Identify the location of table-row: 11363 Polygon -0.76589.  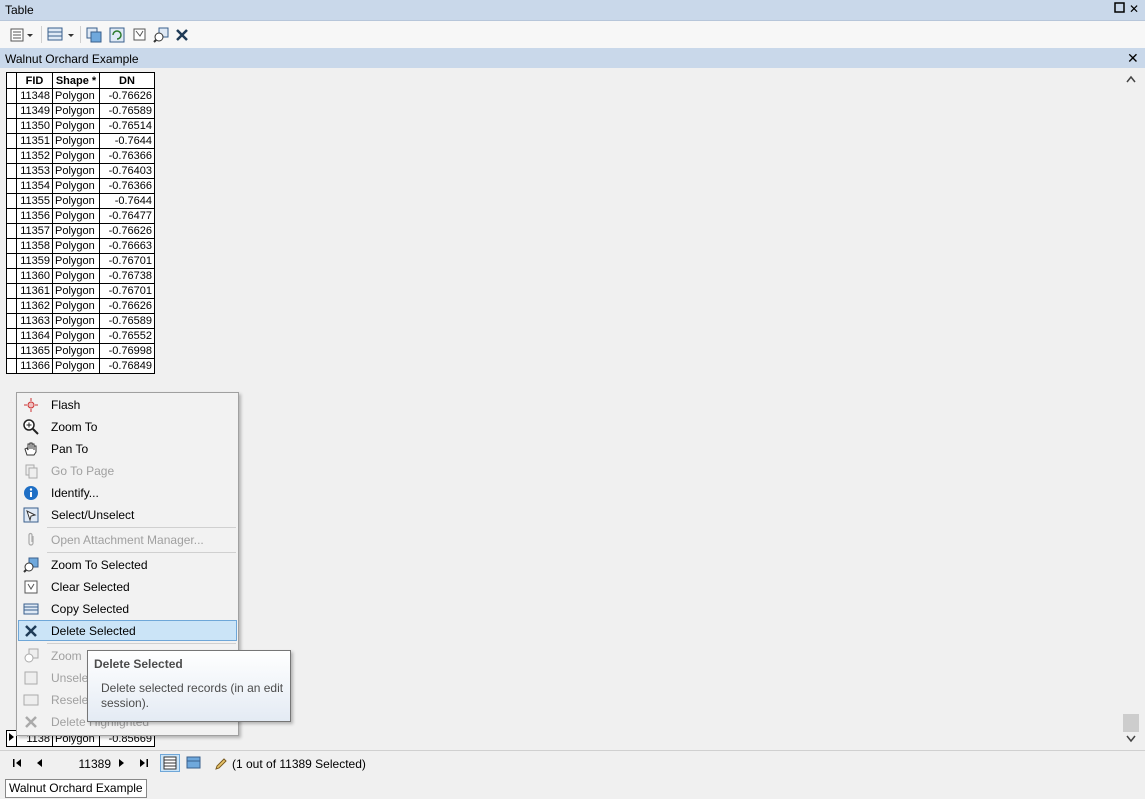
(80, 321).